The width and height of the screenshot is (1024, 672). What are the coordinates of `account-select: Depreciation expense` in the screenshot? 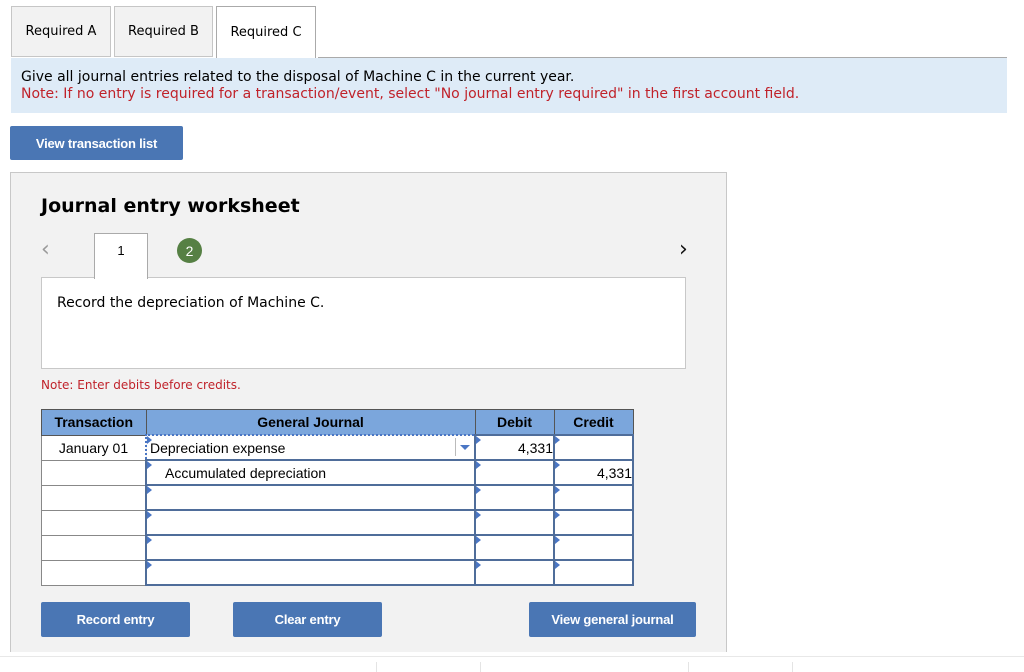 It's located at (310, 447).